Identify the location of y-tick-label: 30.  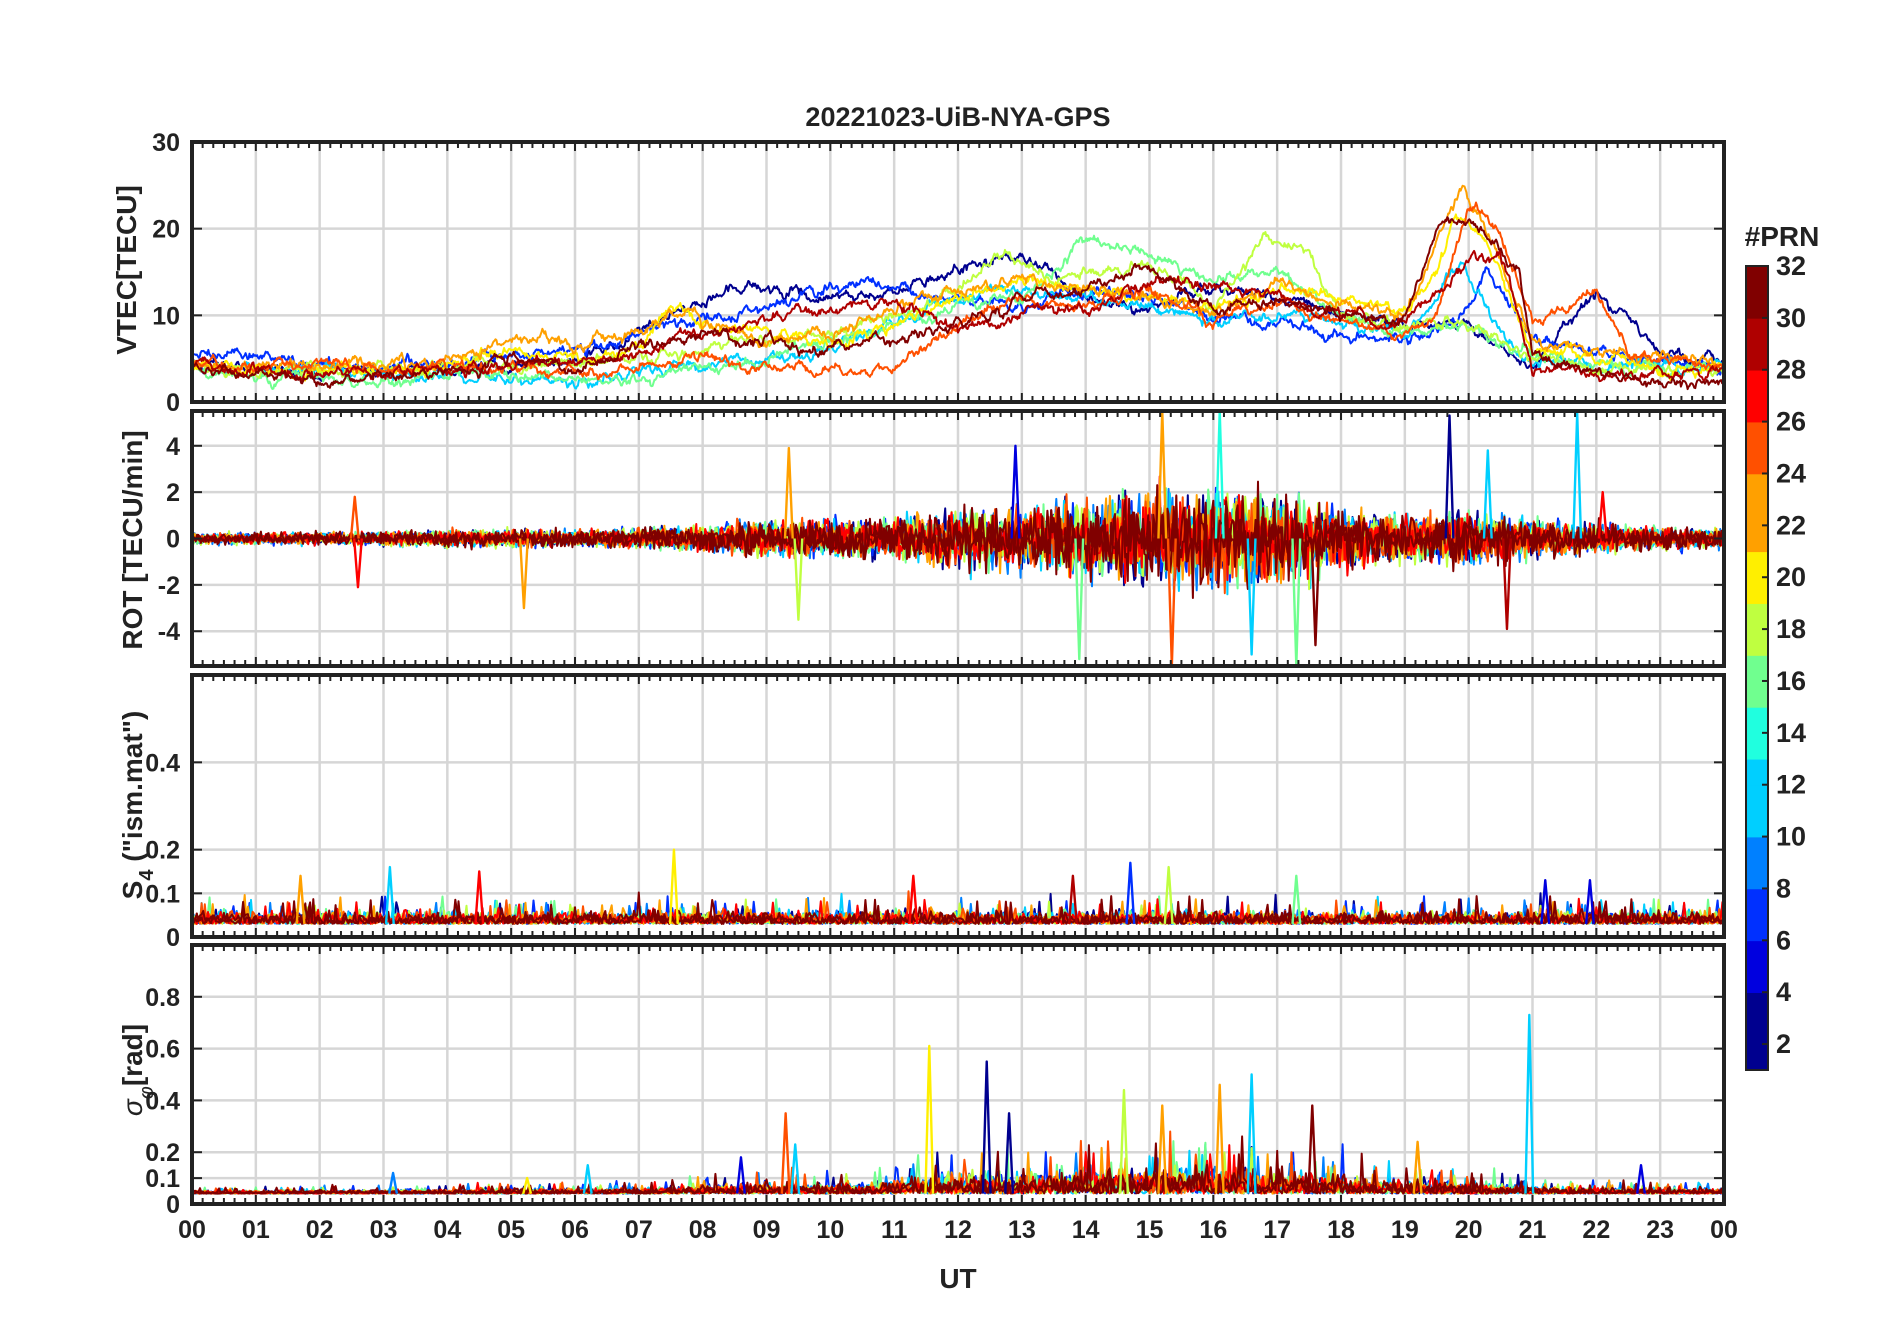
(166, 143).